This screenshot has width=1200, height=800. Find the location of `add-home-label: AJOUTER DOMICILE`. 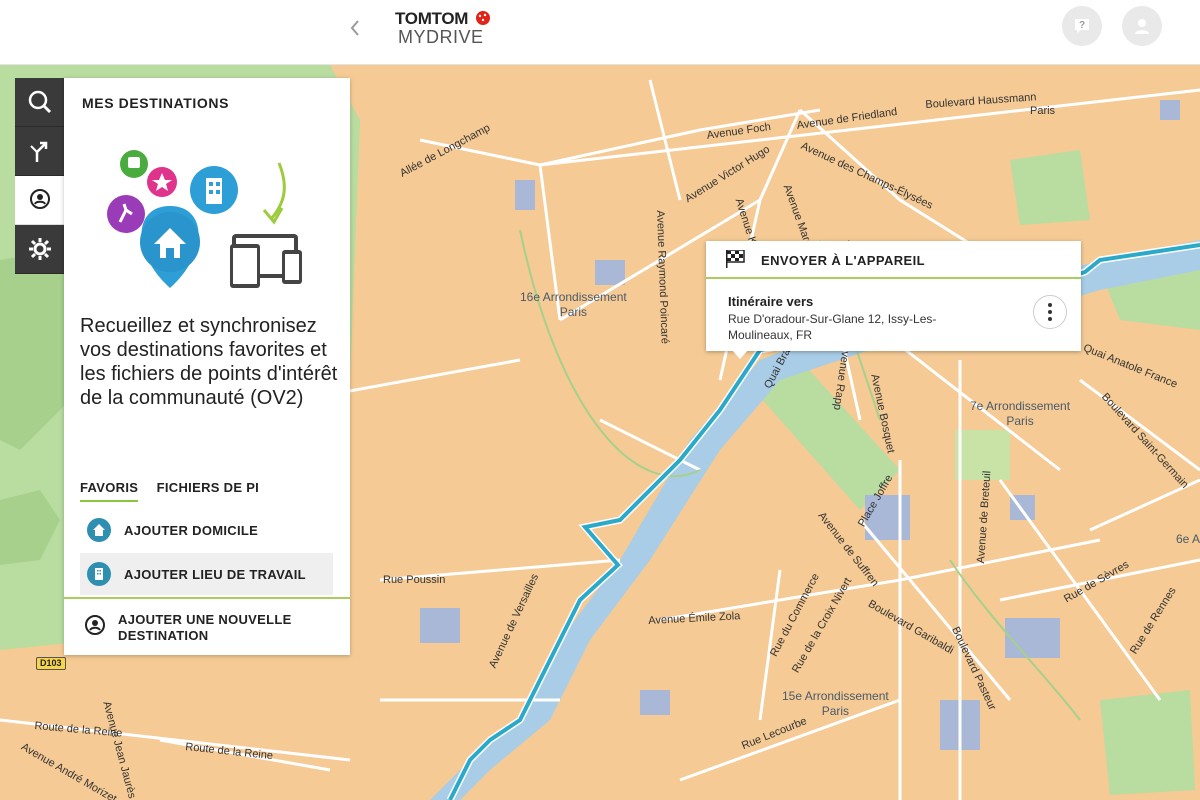

add-home-label: AJOUTER DOMICILE is located at coordinates (191, 530).